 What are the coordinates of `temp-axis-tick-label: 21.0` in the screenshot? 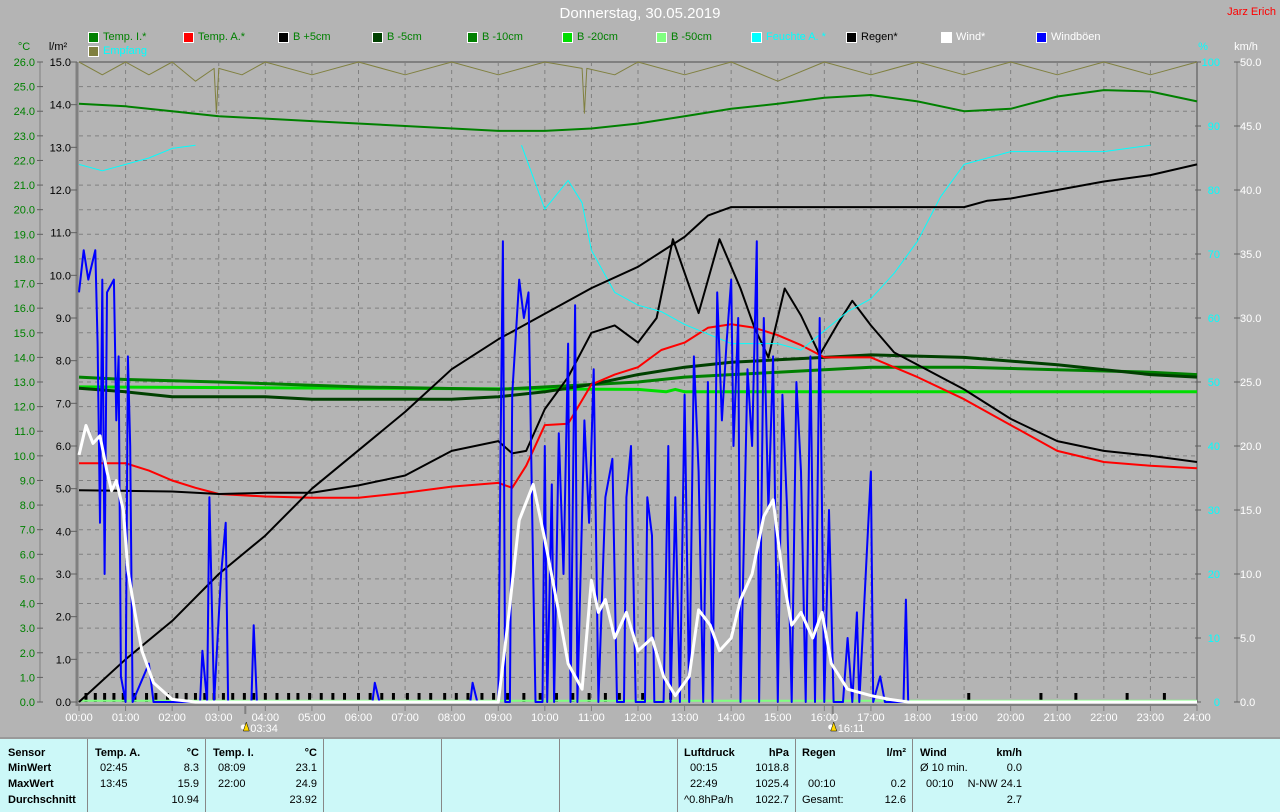 It's located at (24, 186).